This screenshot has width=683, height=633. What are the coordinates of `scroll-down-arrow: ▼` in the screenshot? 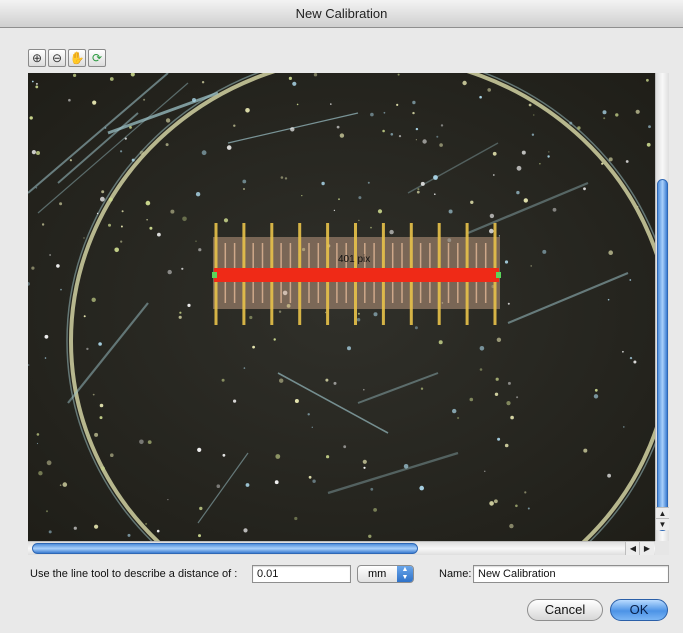 It's located at (662, 524).